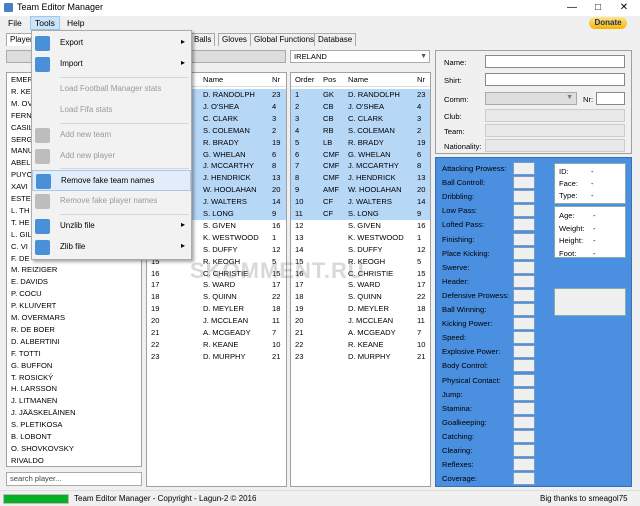 Image resolution: width=640 pixels, height=506 pixels. What do you see at coordinates (297, 154) in the screenshot?
I see `order-cell: 6` at bounding box center [297, 154].